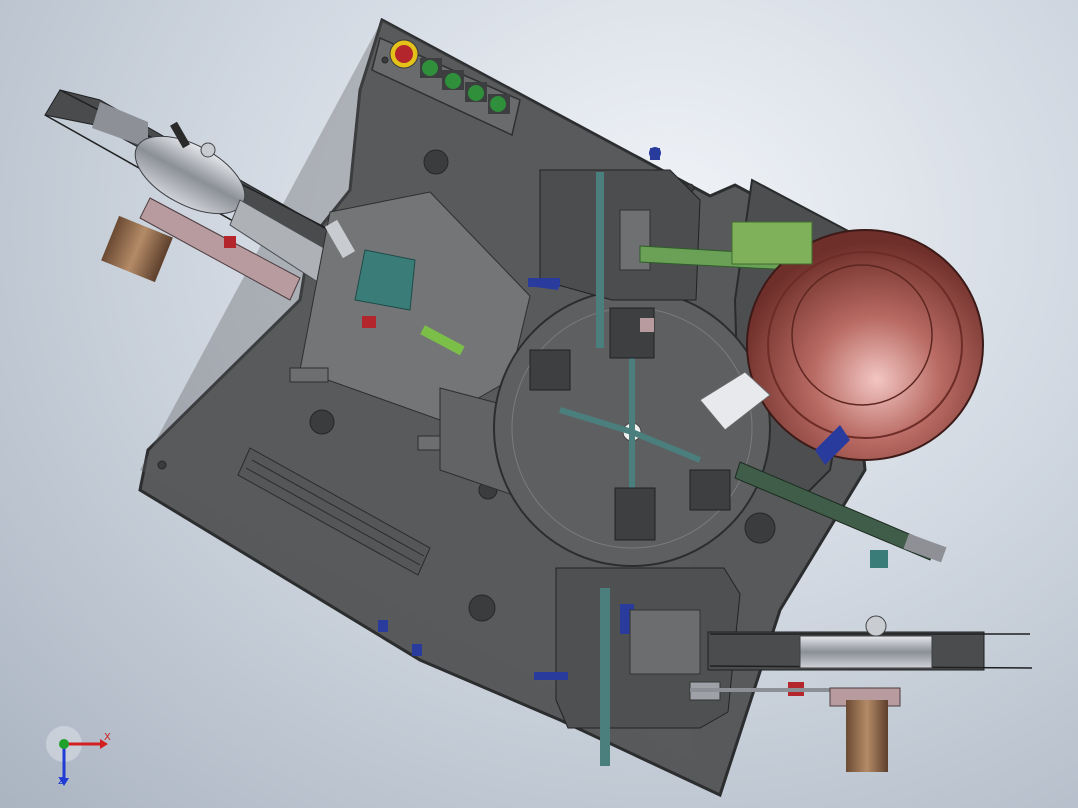 This screenshot has width=1078, height=808. Describe the element at coordinates (632, 428) in the screenshot. I see `rotary-index-table` at that location.